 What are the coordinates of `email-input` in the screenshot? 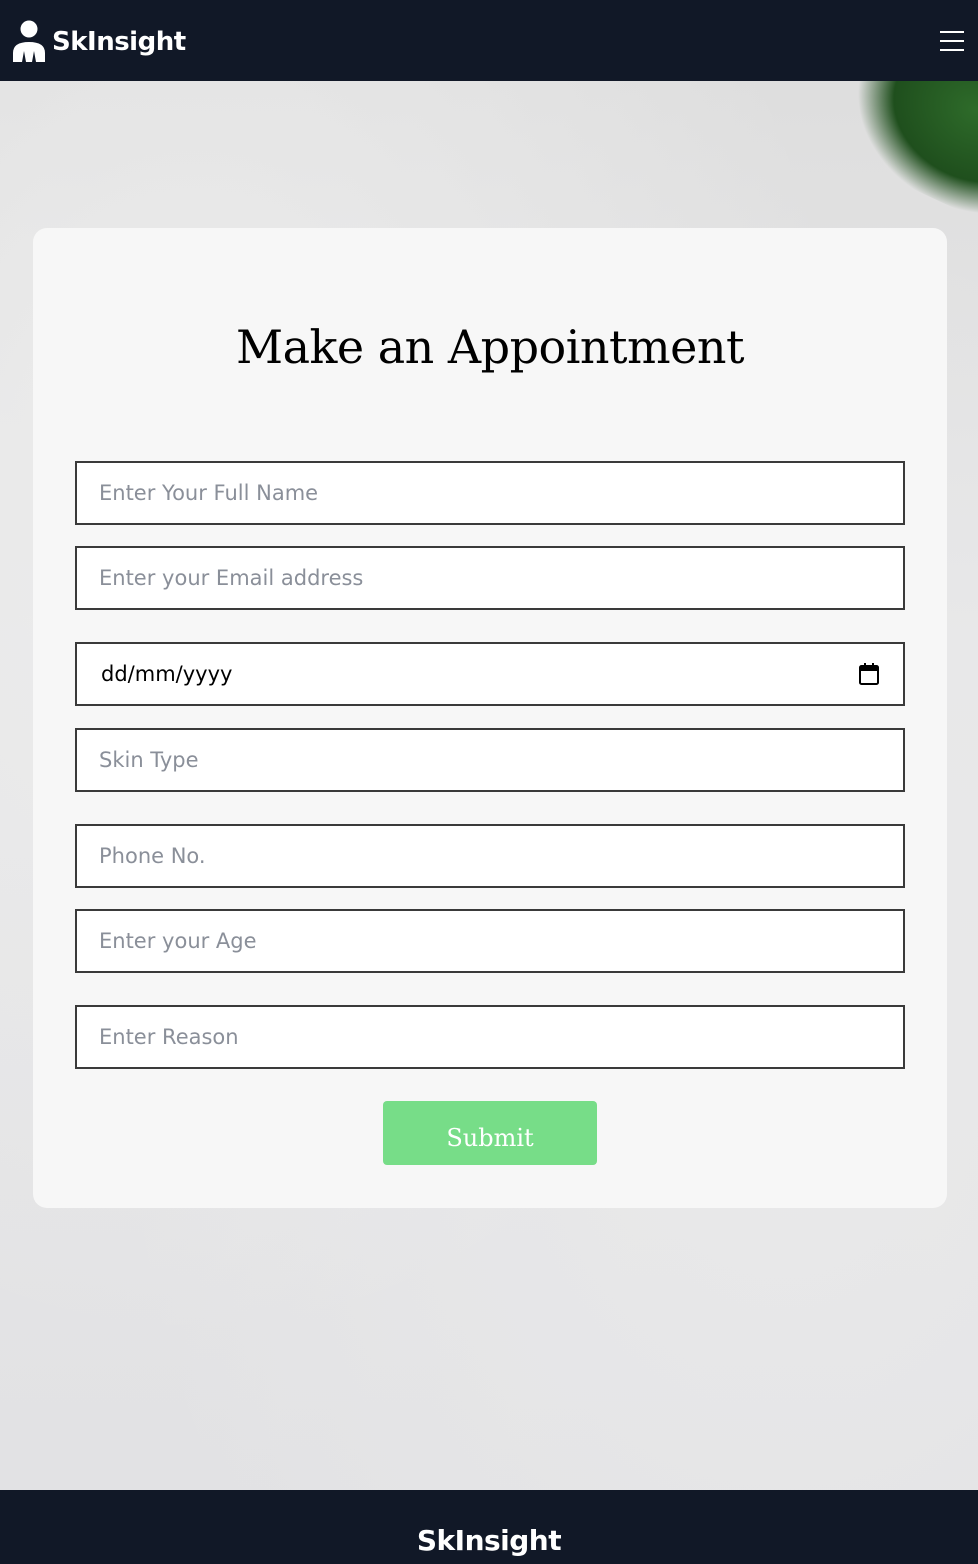 It's located at (490, 578).